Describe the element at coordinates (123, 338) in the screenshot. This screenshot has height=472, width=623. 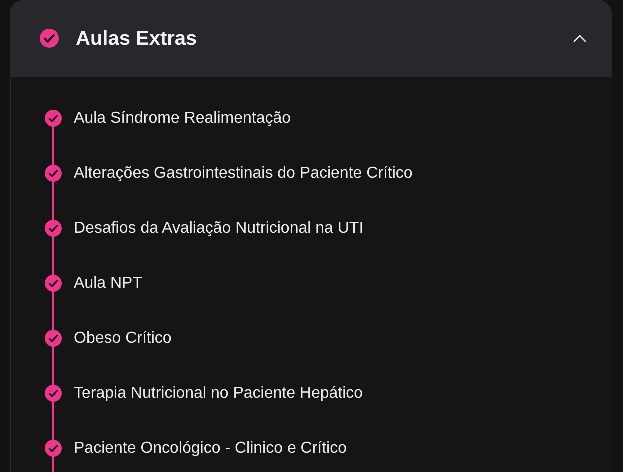
I see `lesson-link: Obeso Crítico` at that location.